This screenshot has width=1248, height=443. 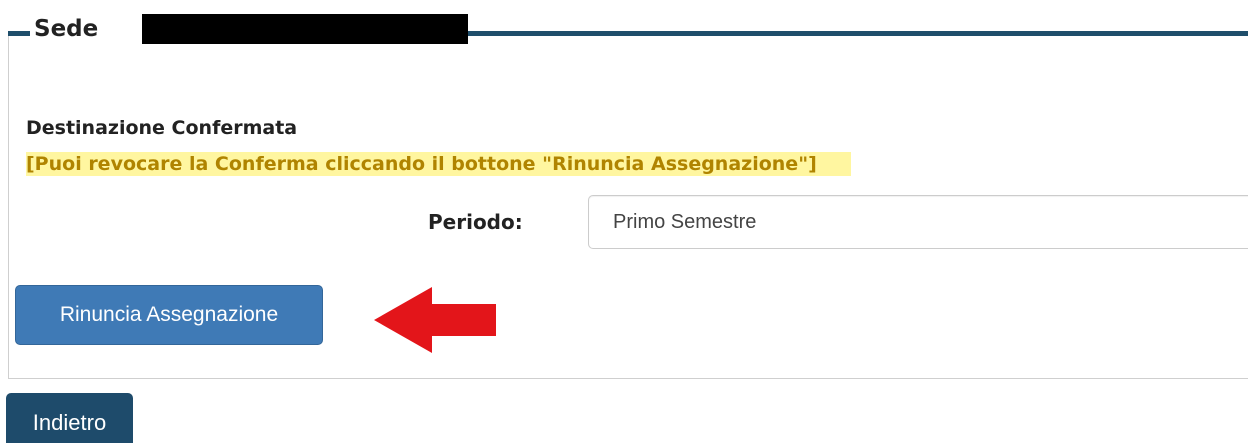 I want to click on periodo-field: Primo Semestre, so click(x=918, y=222).